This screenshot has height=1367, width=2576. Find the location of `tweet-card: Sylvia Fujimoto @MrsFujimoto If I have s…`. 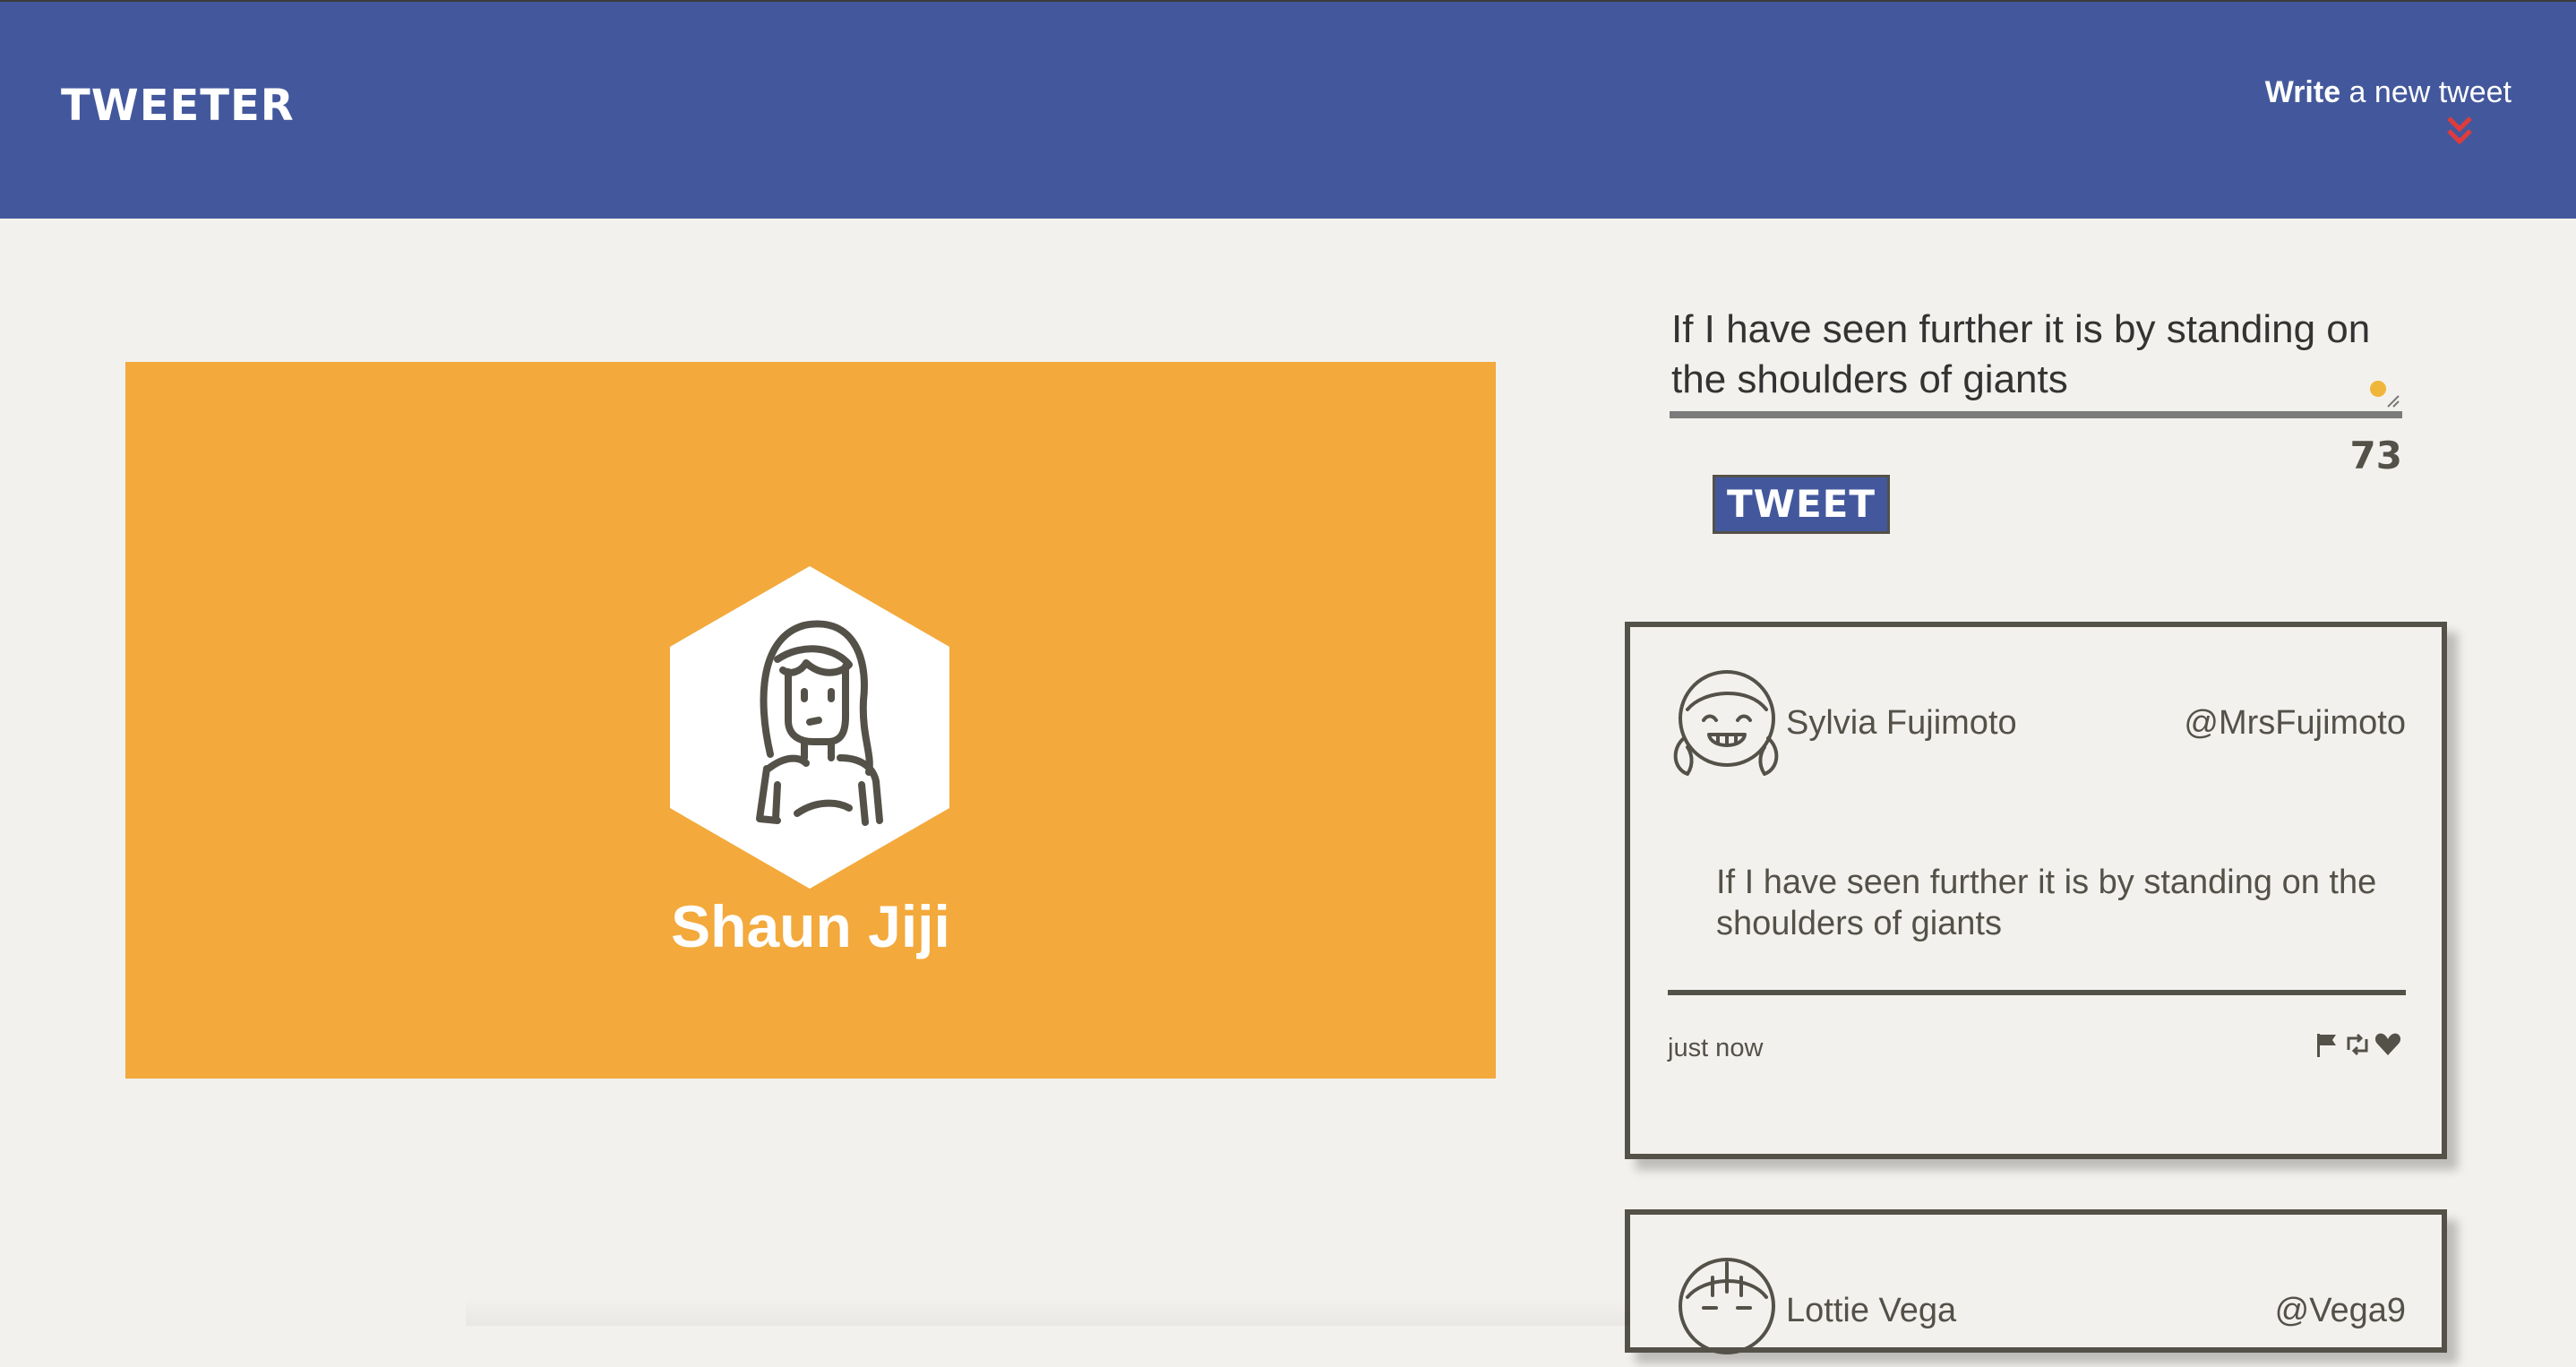

tweet-card: Sylvia Fujimoto @MrsFujimoto If I have s… is located at coordinates (2036, 890).